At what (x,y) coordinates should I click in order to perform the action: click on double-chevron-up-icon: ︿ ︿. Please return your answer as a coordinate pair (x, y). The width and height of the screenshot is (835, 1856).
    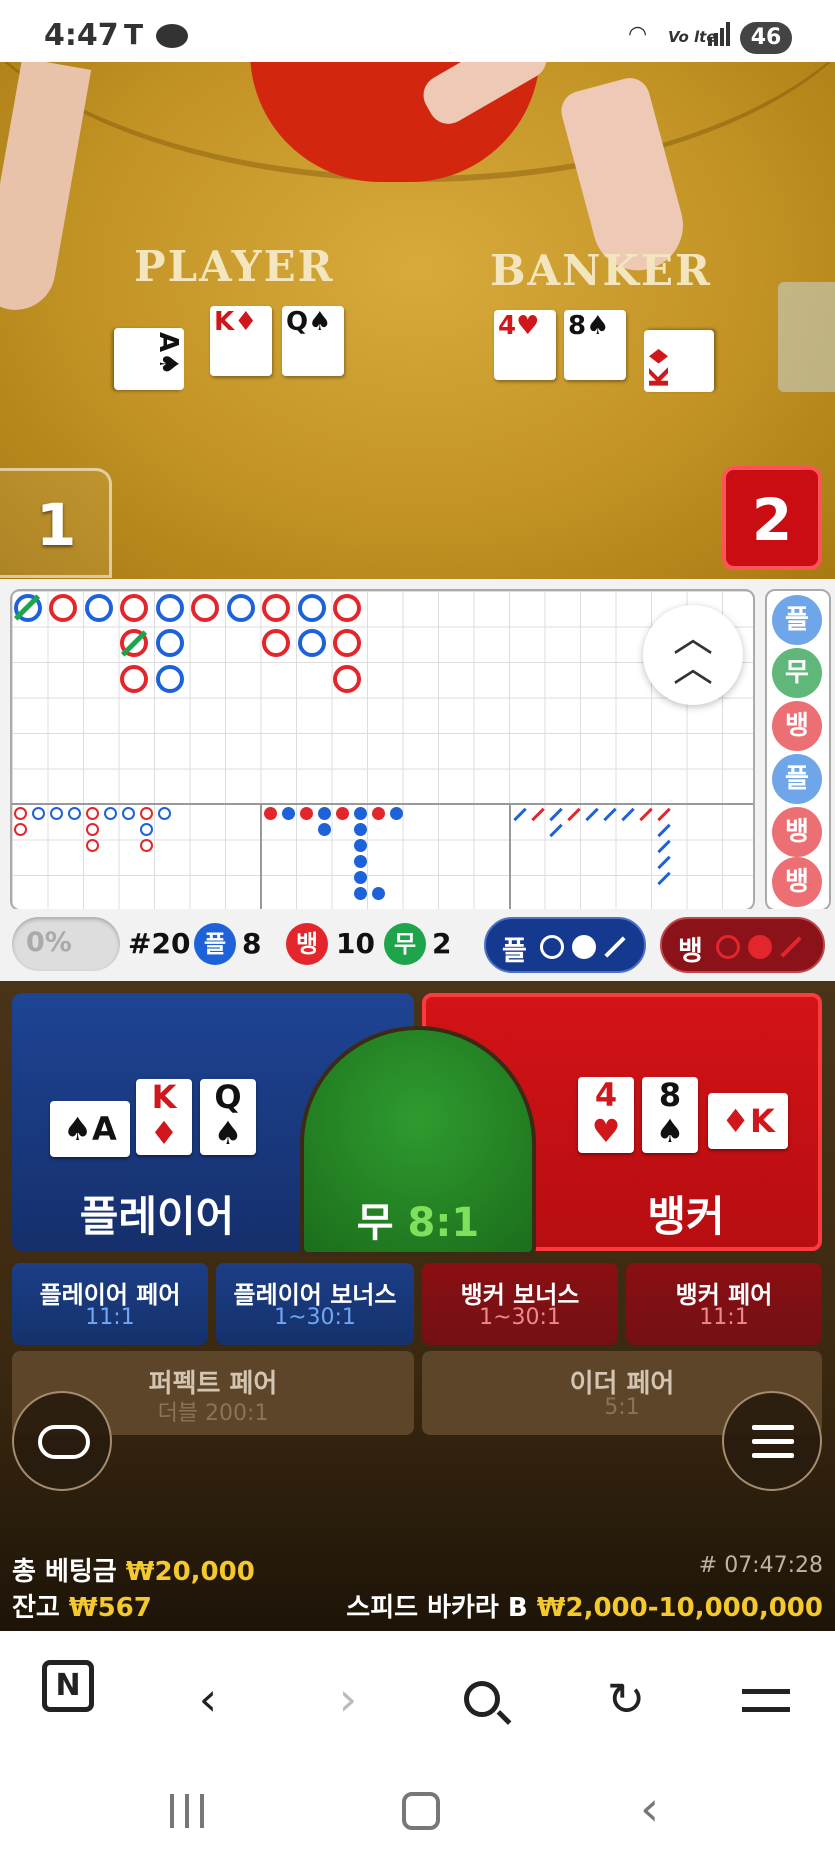
    Looking at the image, I should click on (693, 653).